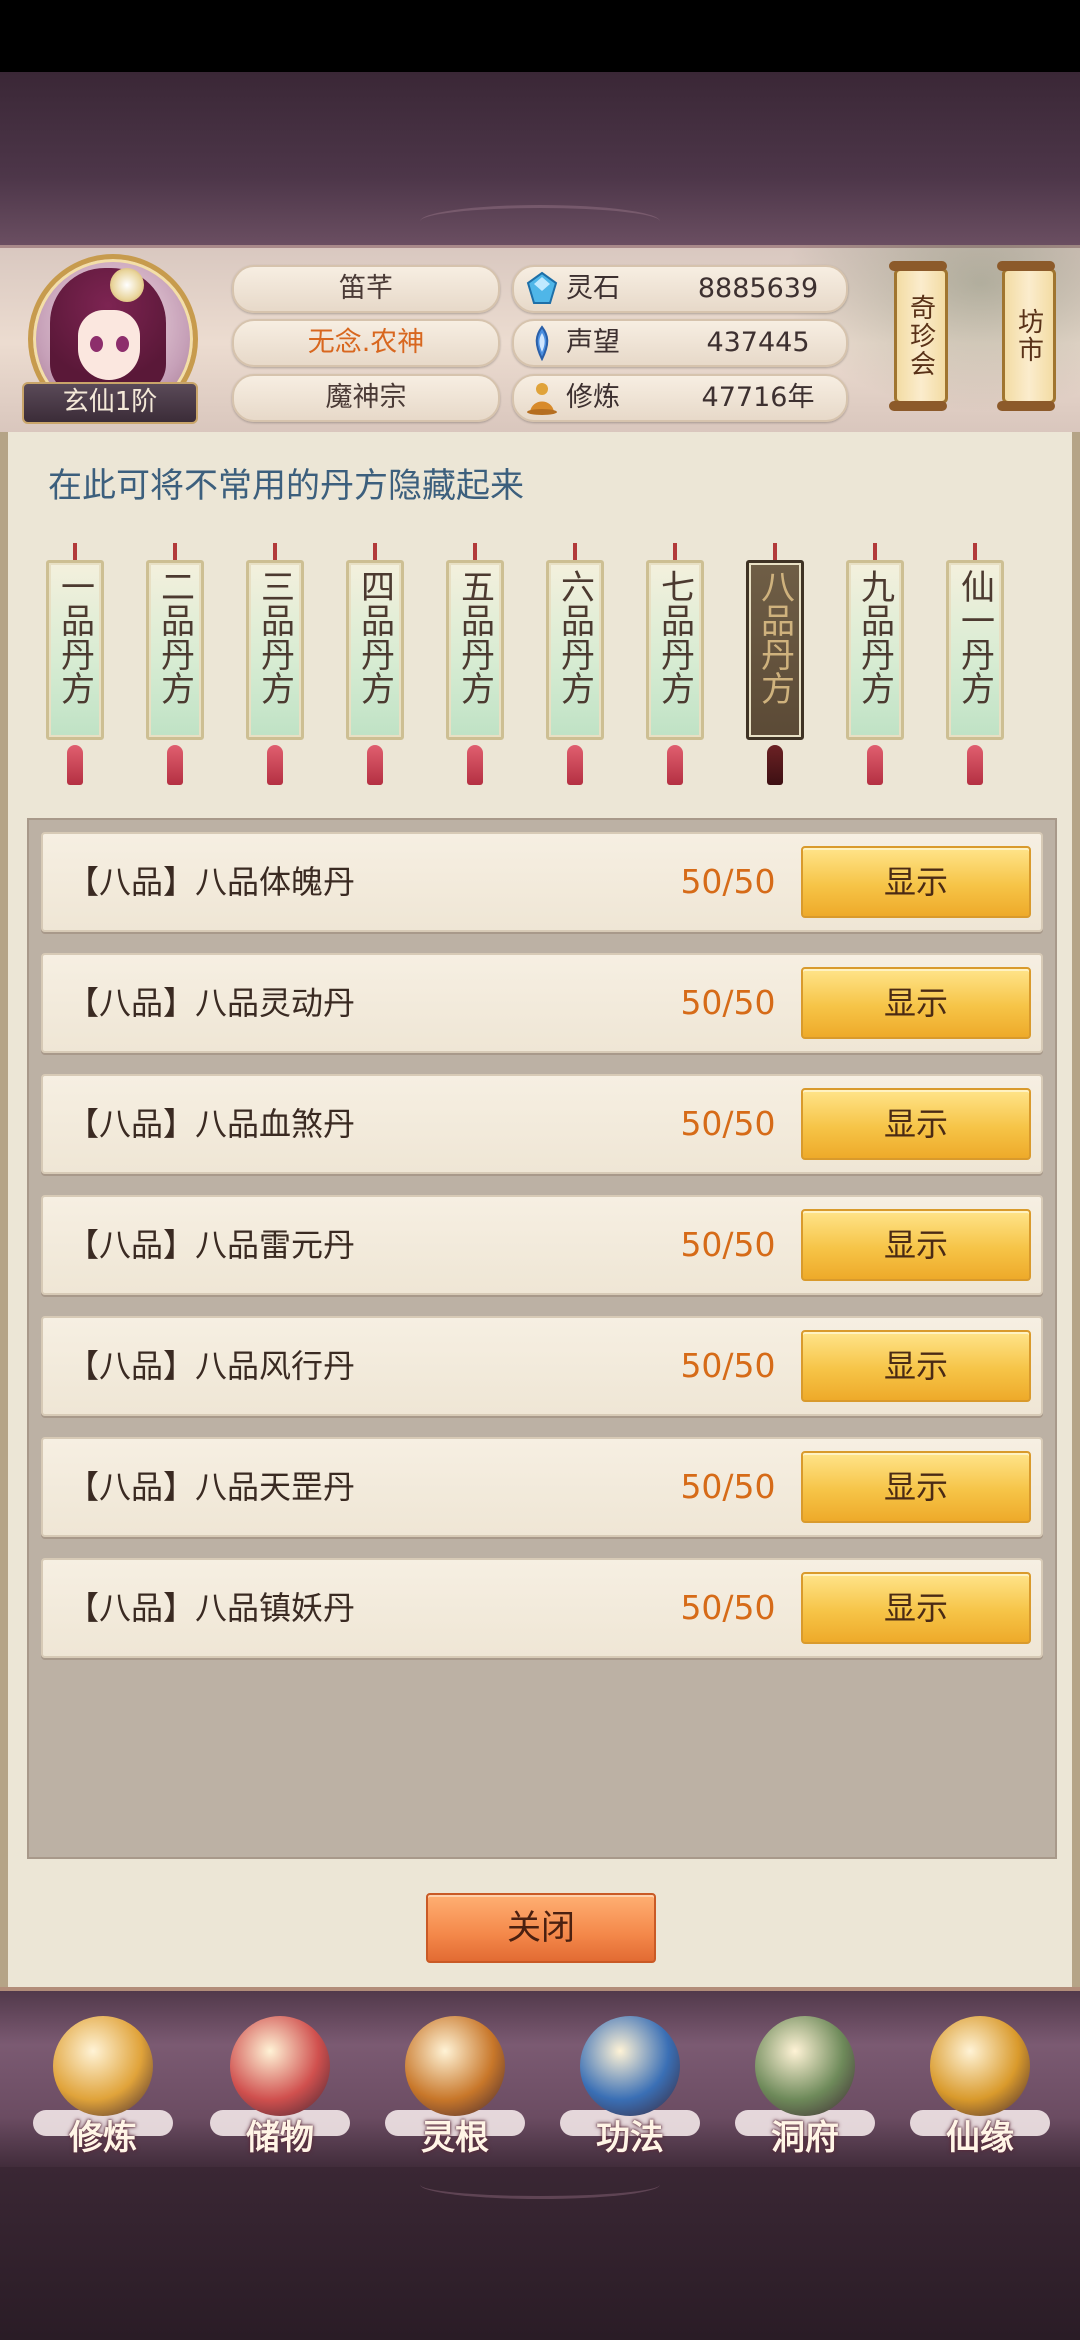 Image resolution: width=1080 pixels, height=2340 pixels. What do you see at coordinates (175, 650) in the screenshot?
I see `tab-grade-2: 二品丹方` at bounding box center [175, 650].